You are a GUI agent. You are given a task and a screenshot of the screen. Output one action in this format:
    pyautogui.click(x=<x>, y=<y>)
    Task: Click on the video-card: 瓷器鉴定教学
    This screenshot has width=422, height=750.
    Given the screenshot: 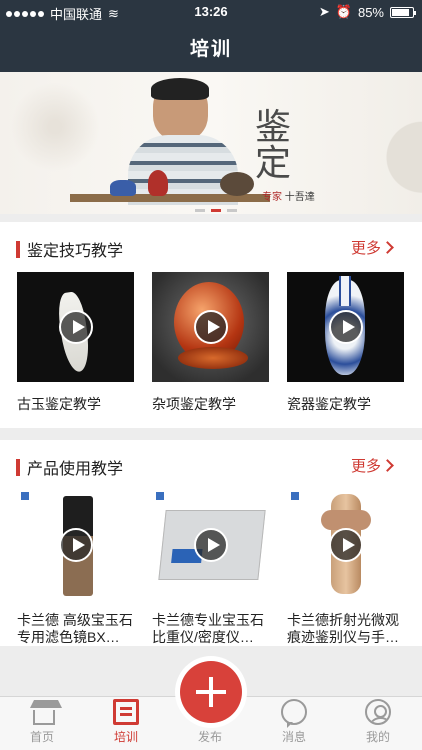 What is the action you would take?
    pyautogui.click(x=345, y=342)
    